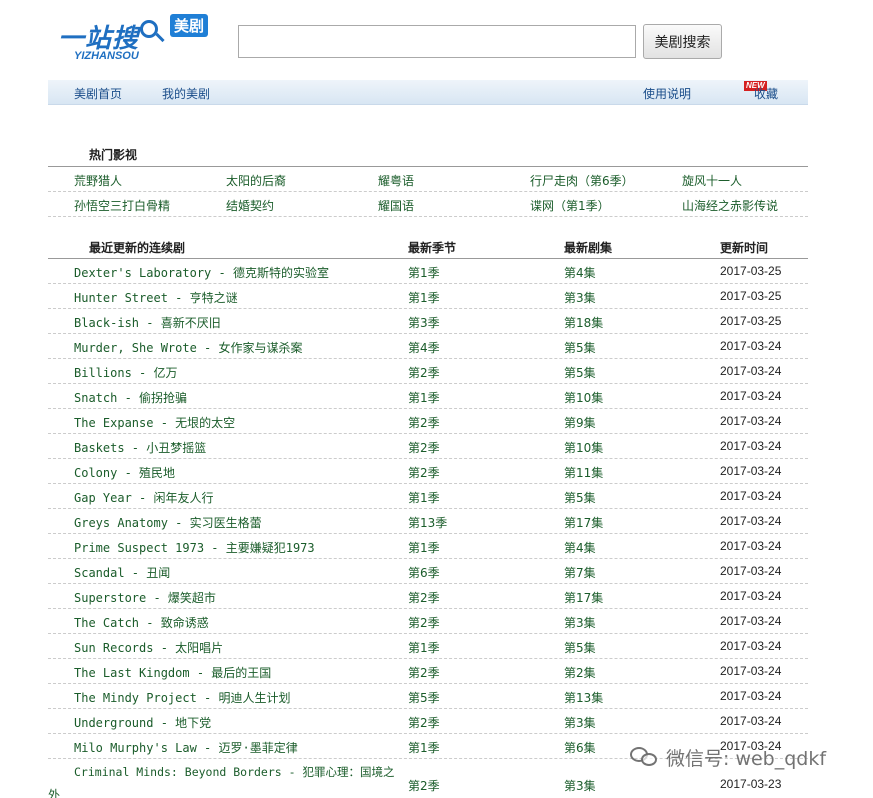 The width and height of the screenshot is (873, 798). I want to click on hot-item-link: 孙悟空三打白骨精, so click(122, 205).